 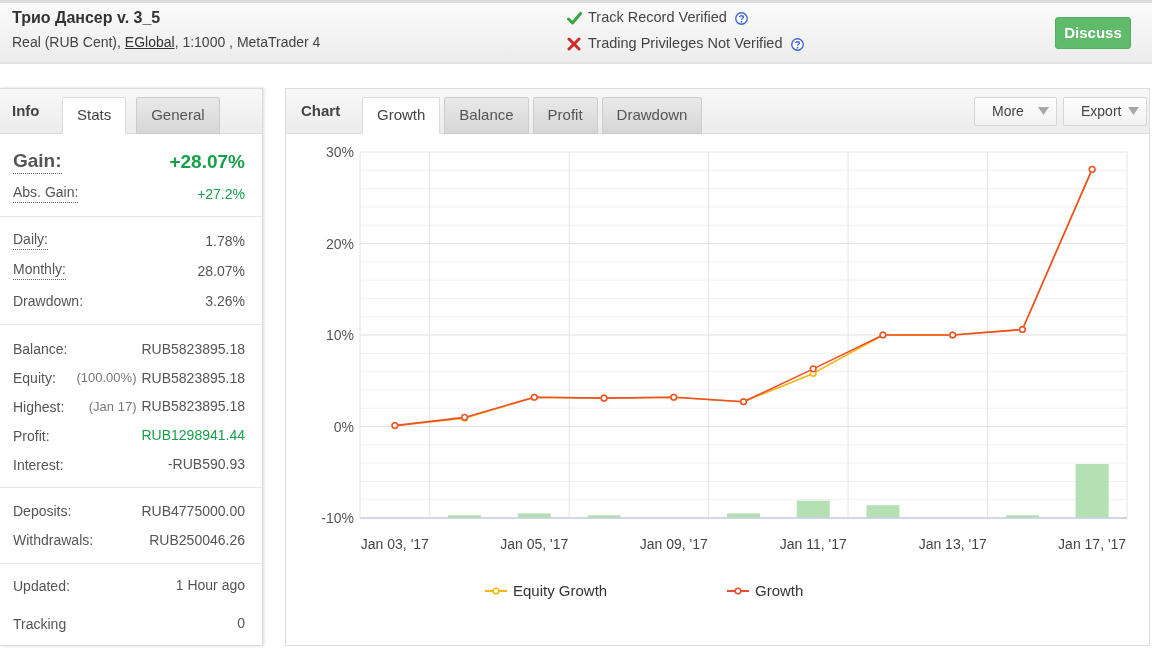 What do you see at coordinates (106, 378) in the screenshot?
I see `stat-note: (100.00%)` at bounding box center [106, 378].